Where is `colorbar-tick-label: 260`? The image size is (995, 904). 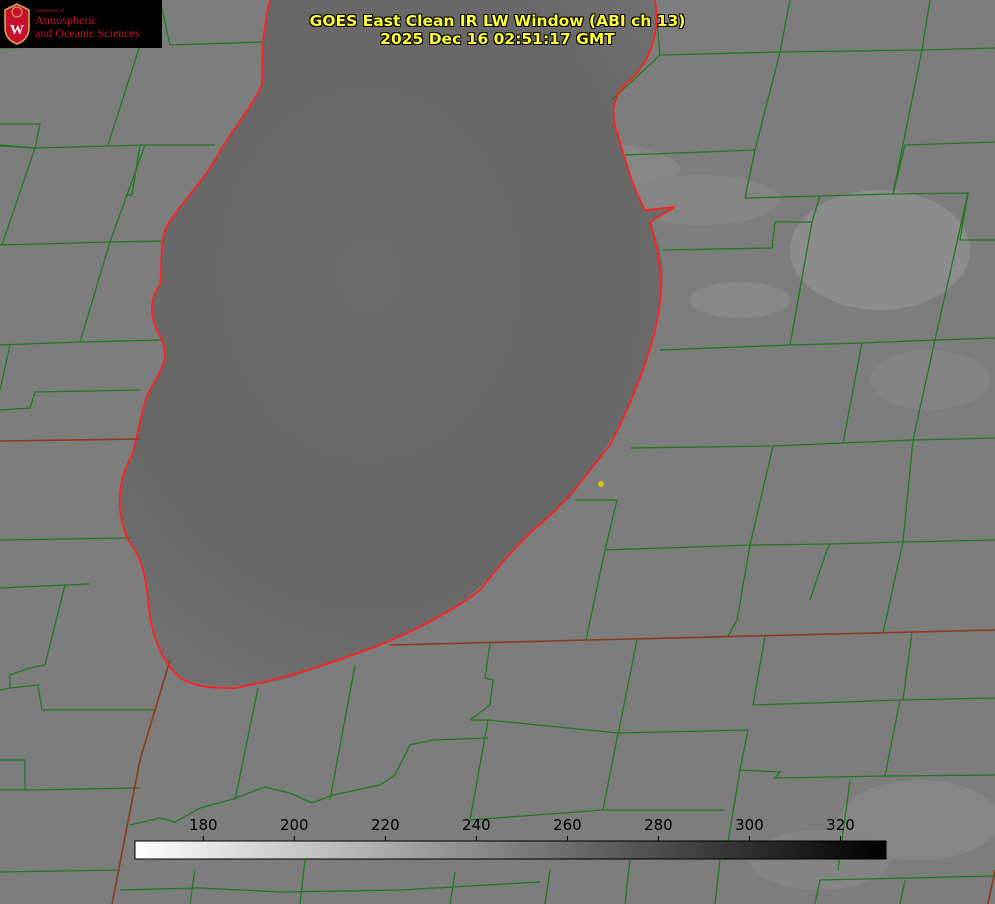 colorbar-tick-label: 260 is located at coordinates (567, 825).